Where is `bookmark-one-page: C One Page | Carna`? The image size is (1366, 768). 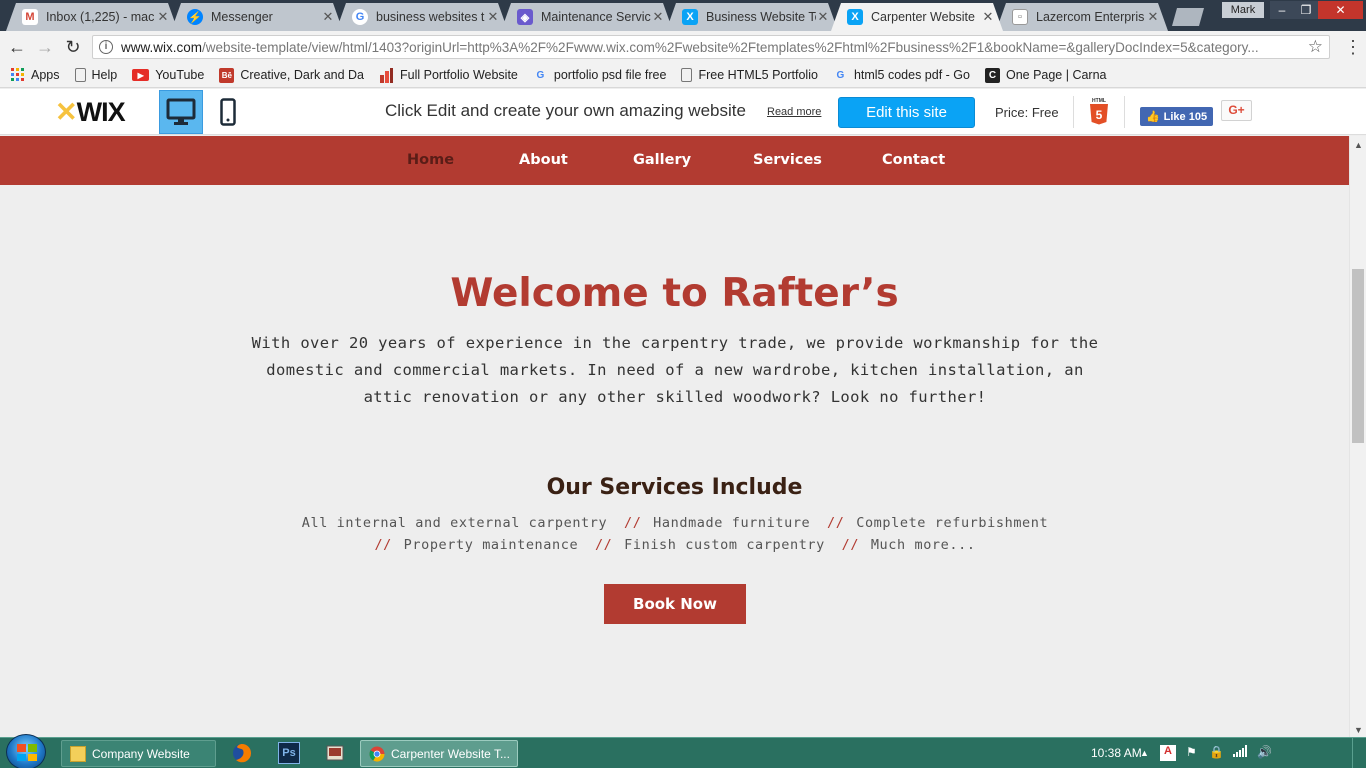
bookmark-one-page: C One Page | Carna is located at coordinates (1045, 75).